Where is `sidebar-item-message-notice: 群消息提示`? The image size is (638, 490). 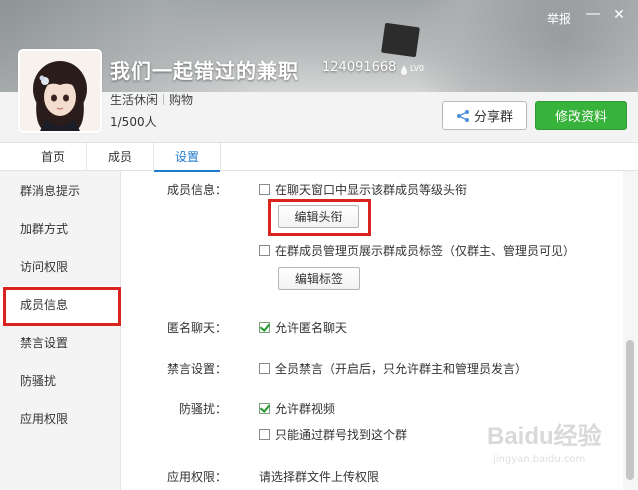
sidebar-item-message-notice: 群消息提示 is located at coordinates (60, 191).